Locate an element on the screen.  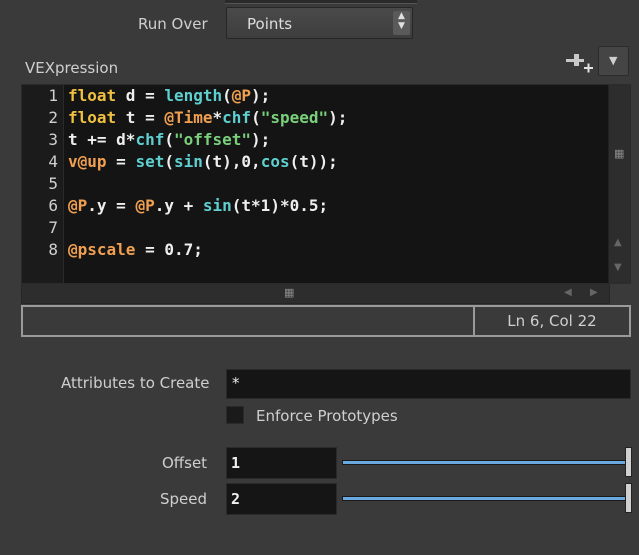
attributes-to-create-value: * is located at coordinates (236, 383).